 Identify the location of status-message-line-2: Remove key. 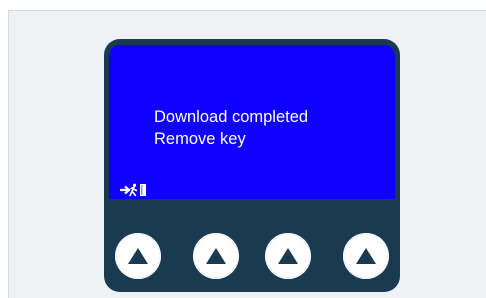
(200, 139).